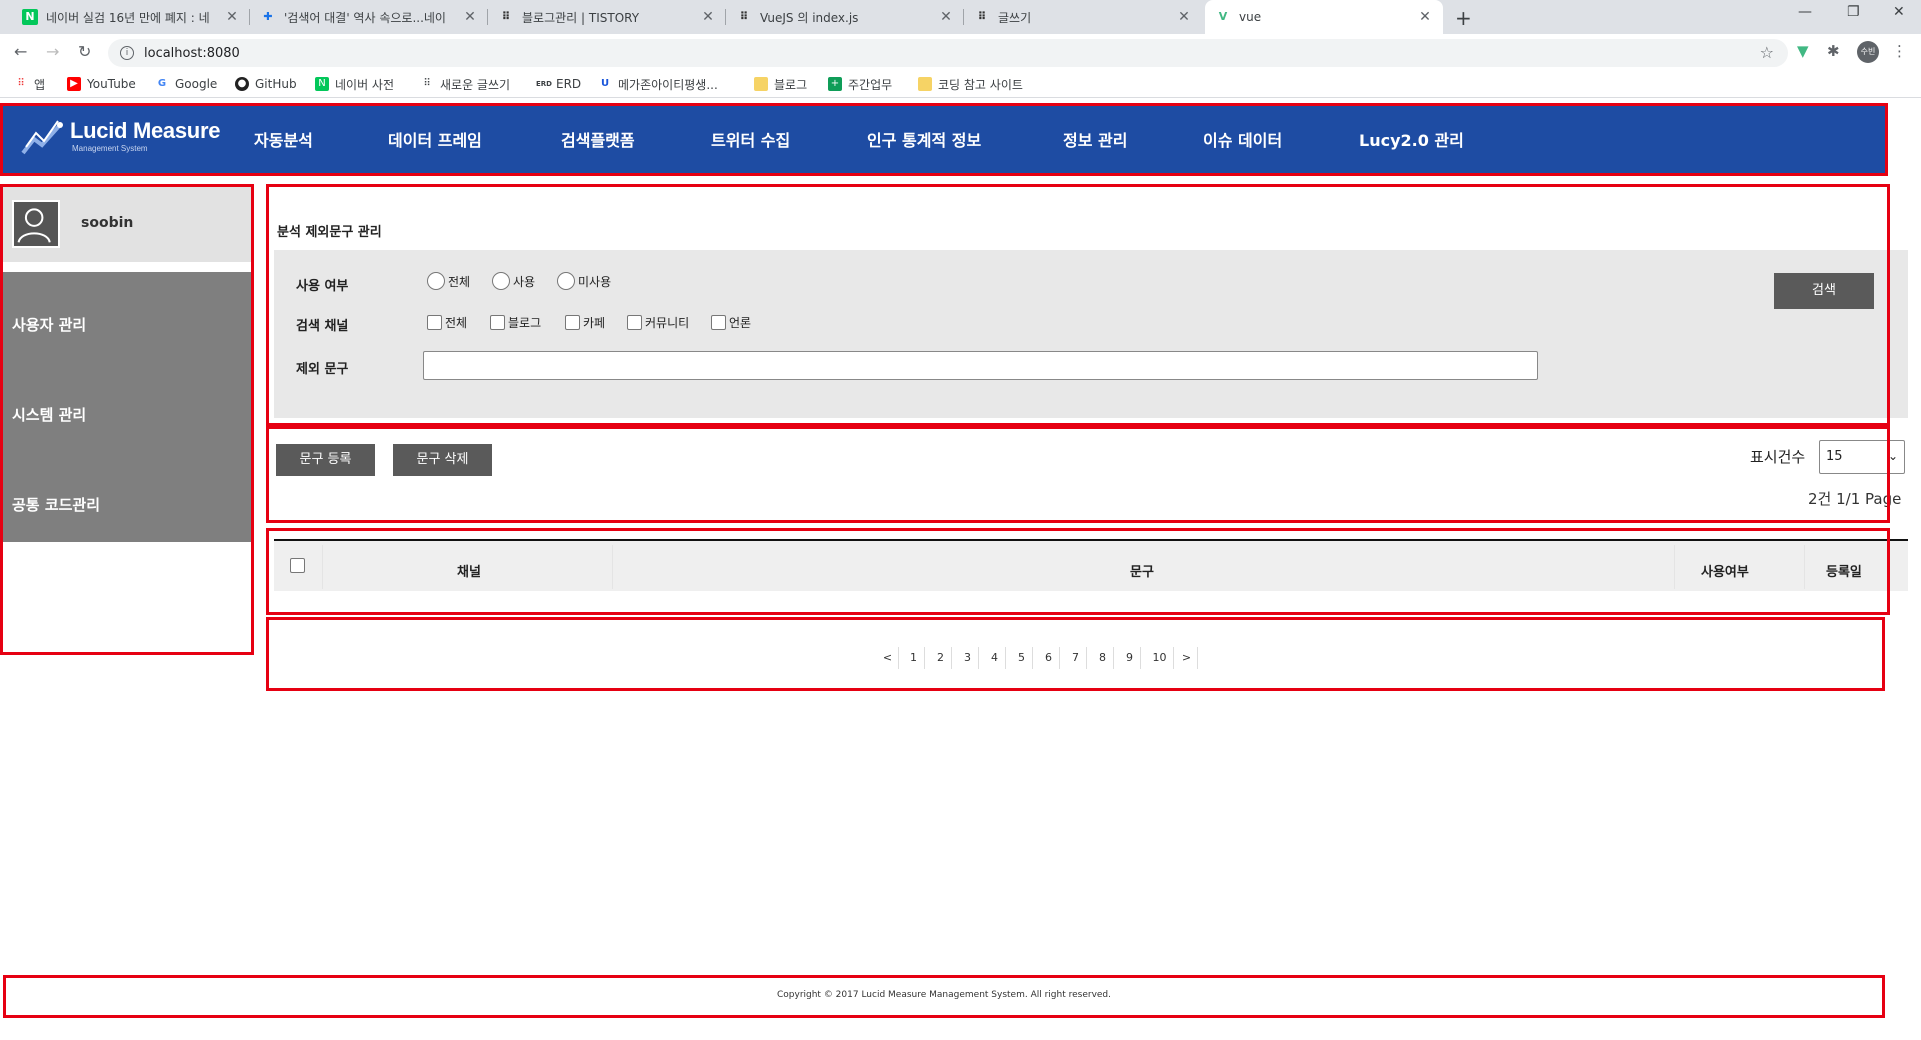  What do you see at coordinates (369, 17) in the screenshot?
I see `browser-tab: ✚ '검색어 대결' 역사 속으로...네이 ✕` at bounding box center [369, 17].